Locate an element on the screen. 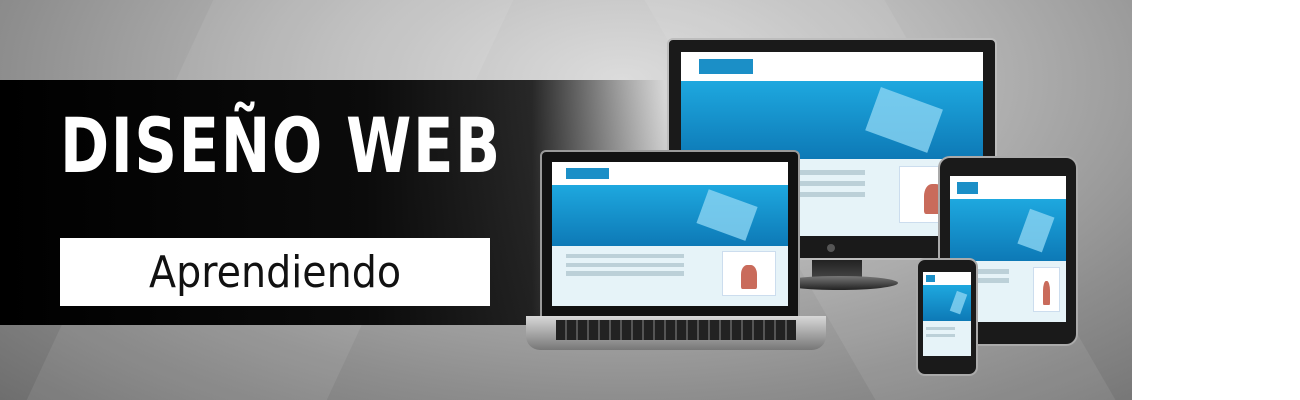 This screenshot has width=1300, height=400. phone-illustration is located at coordinates (947, 317).